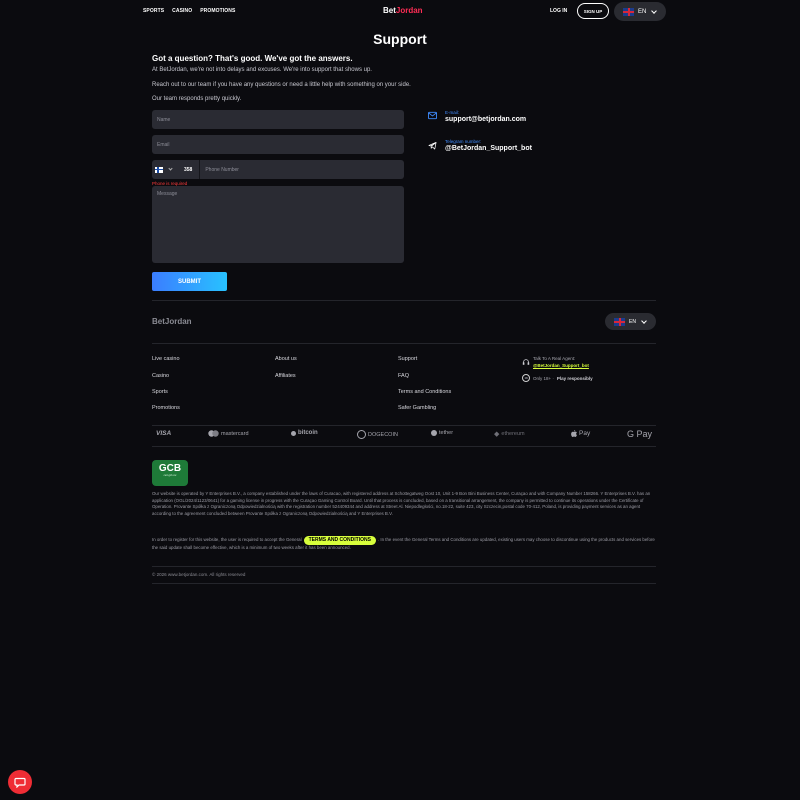  Describe the element at coordinates (293, 433) in the screenshot. I see `bitcoin-symbol` at that location.